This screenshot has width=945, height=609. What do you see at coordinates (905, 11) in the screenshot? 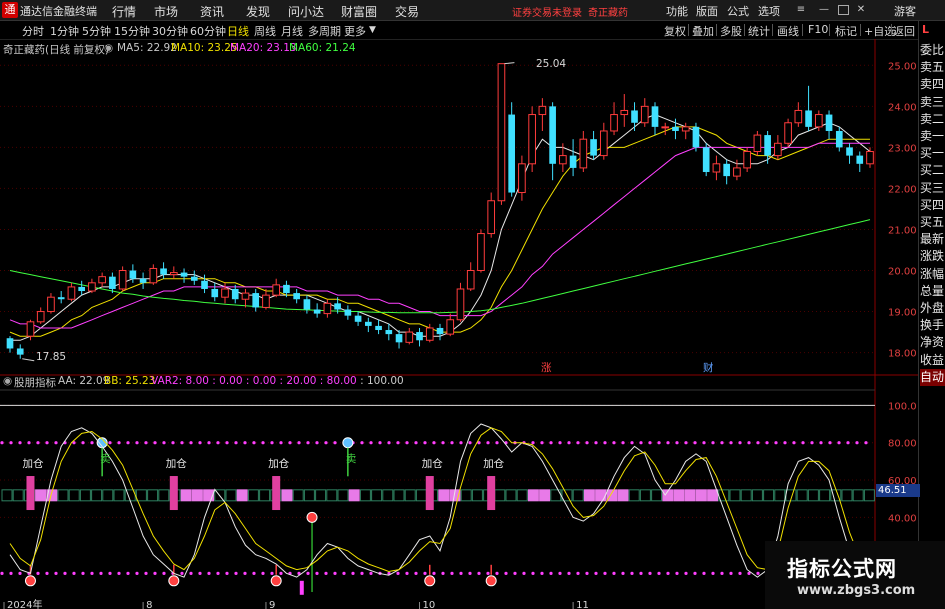
I see `guest-label: 游客` at bounding box center [905, 11].